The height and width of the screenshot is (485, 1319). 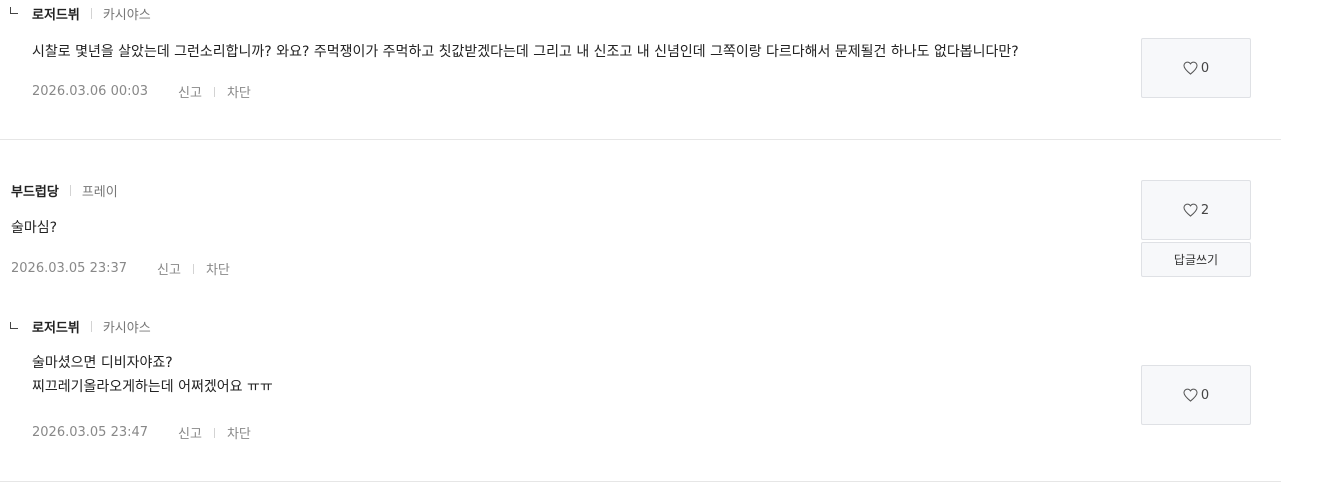 I want to click on comment-date: 2026.03.05 23:37, so click(x=69, y=268).